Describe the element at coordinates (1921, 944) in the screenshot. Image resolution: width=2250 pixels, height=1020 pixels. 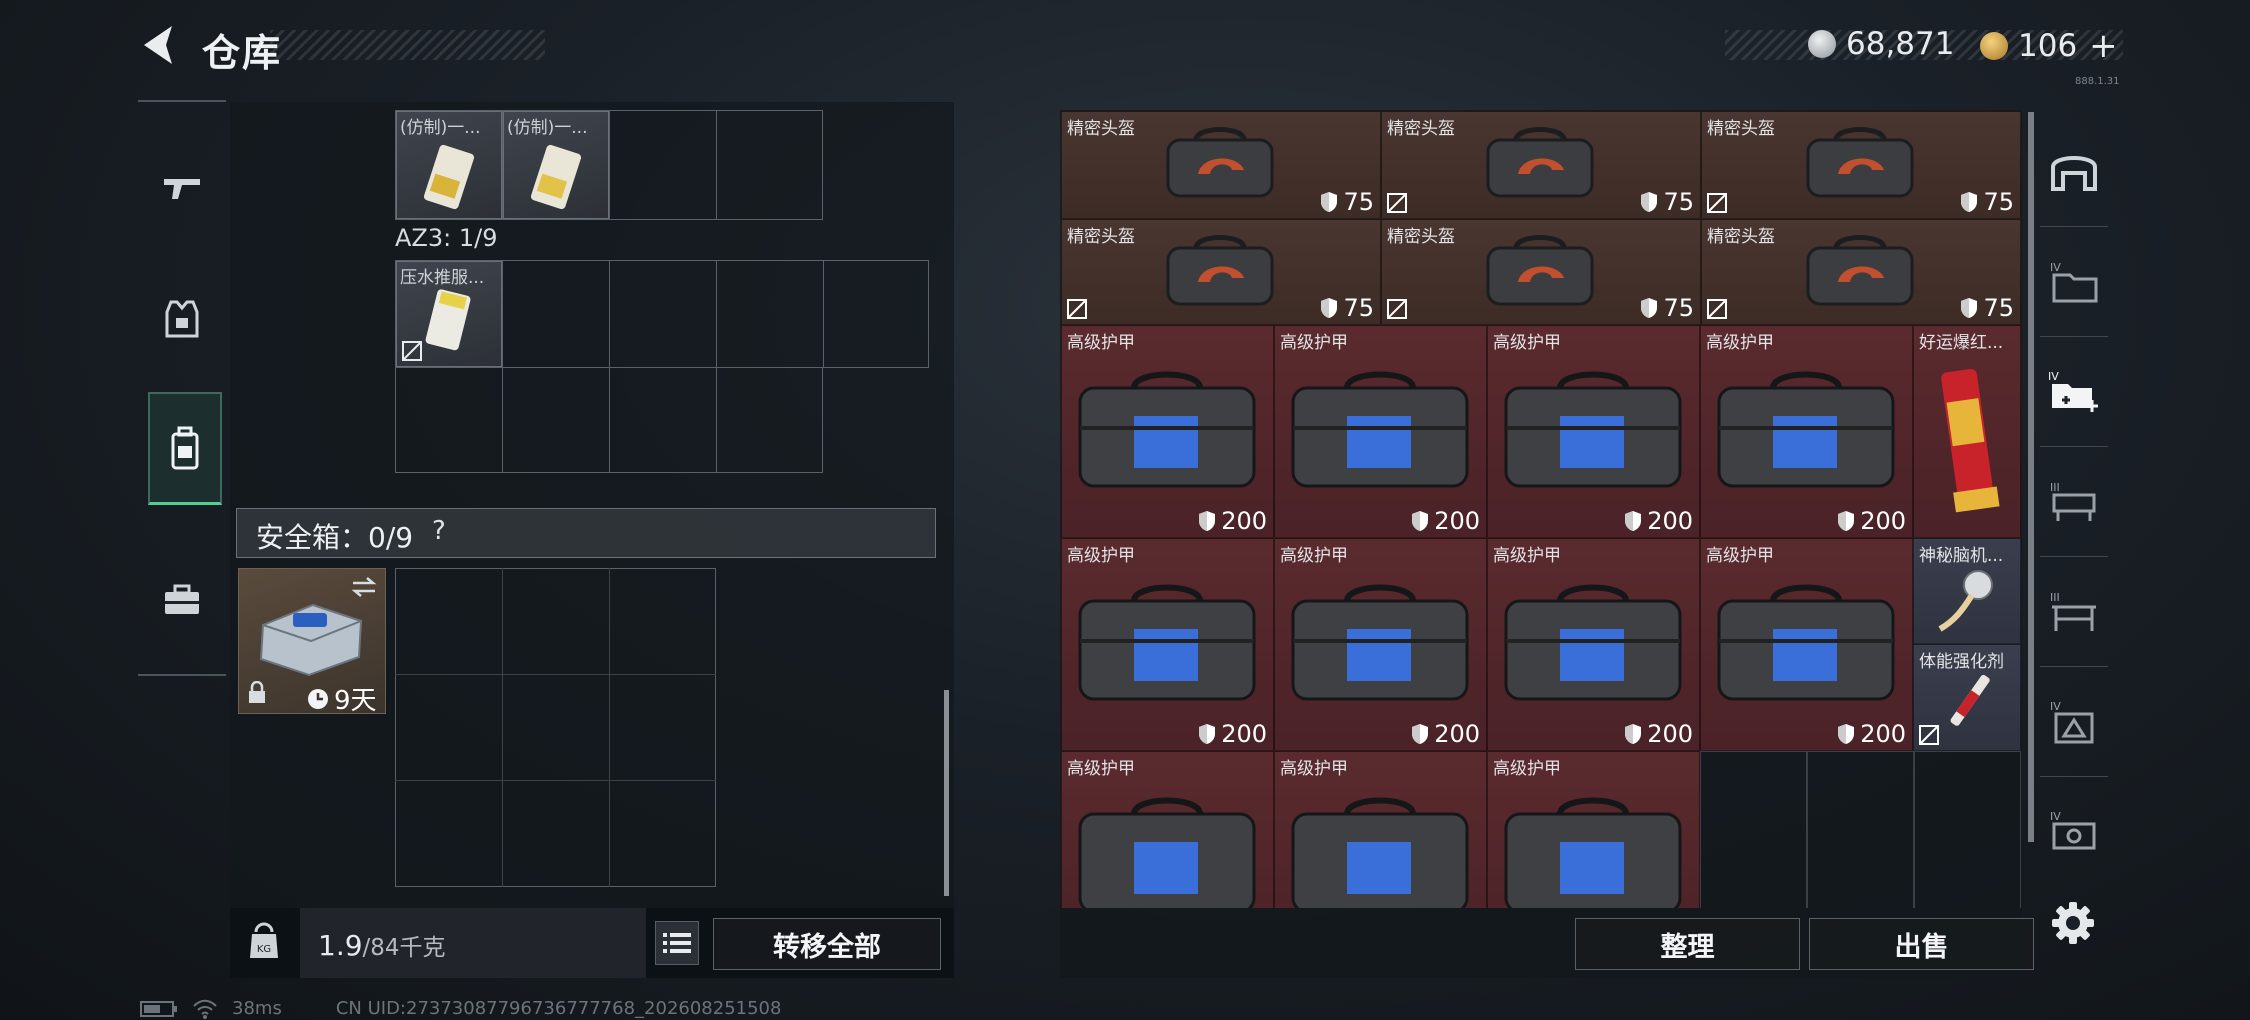
I see `sell-button: 出售` at that location.